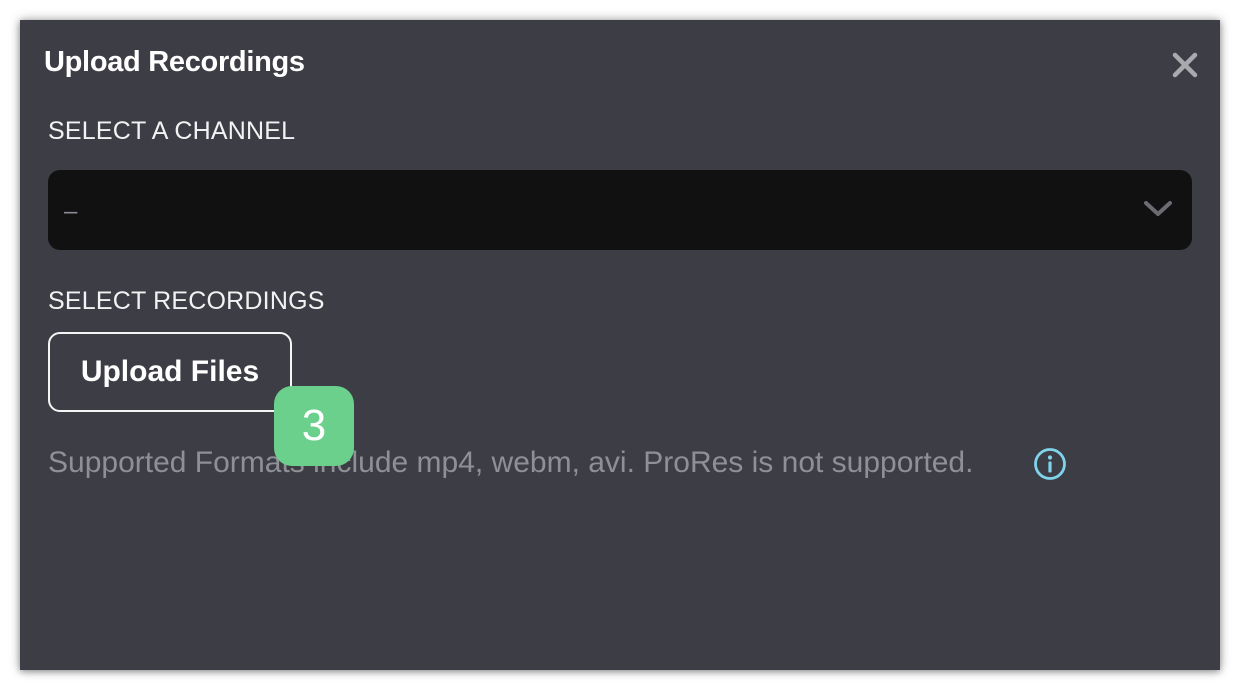 The height and width of the screenshot is (690, 1240). What do you see at coordinates (172, 131) in the screenshot?
I see `channel-section-label: SELECT A CHANNEL` at bounding box center [172, 131].